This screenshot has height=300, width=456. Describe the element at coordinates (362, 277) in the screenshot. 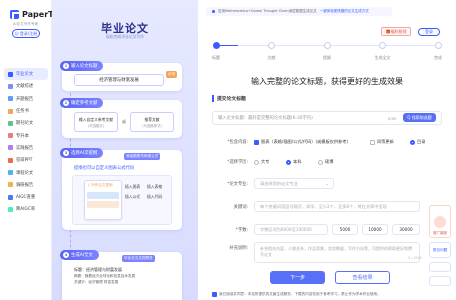

I see `view-results-button: 查看结果` at that location.